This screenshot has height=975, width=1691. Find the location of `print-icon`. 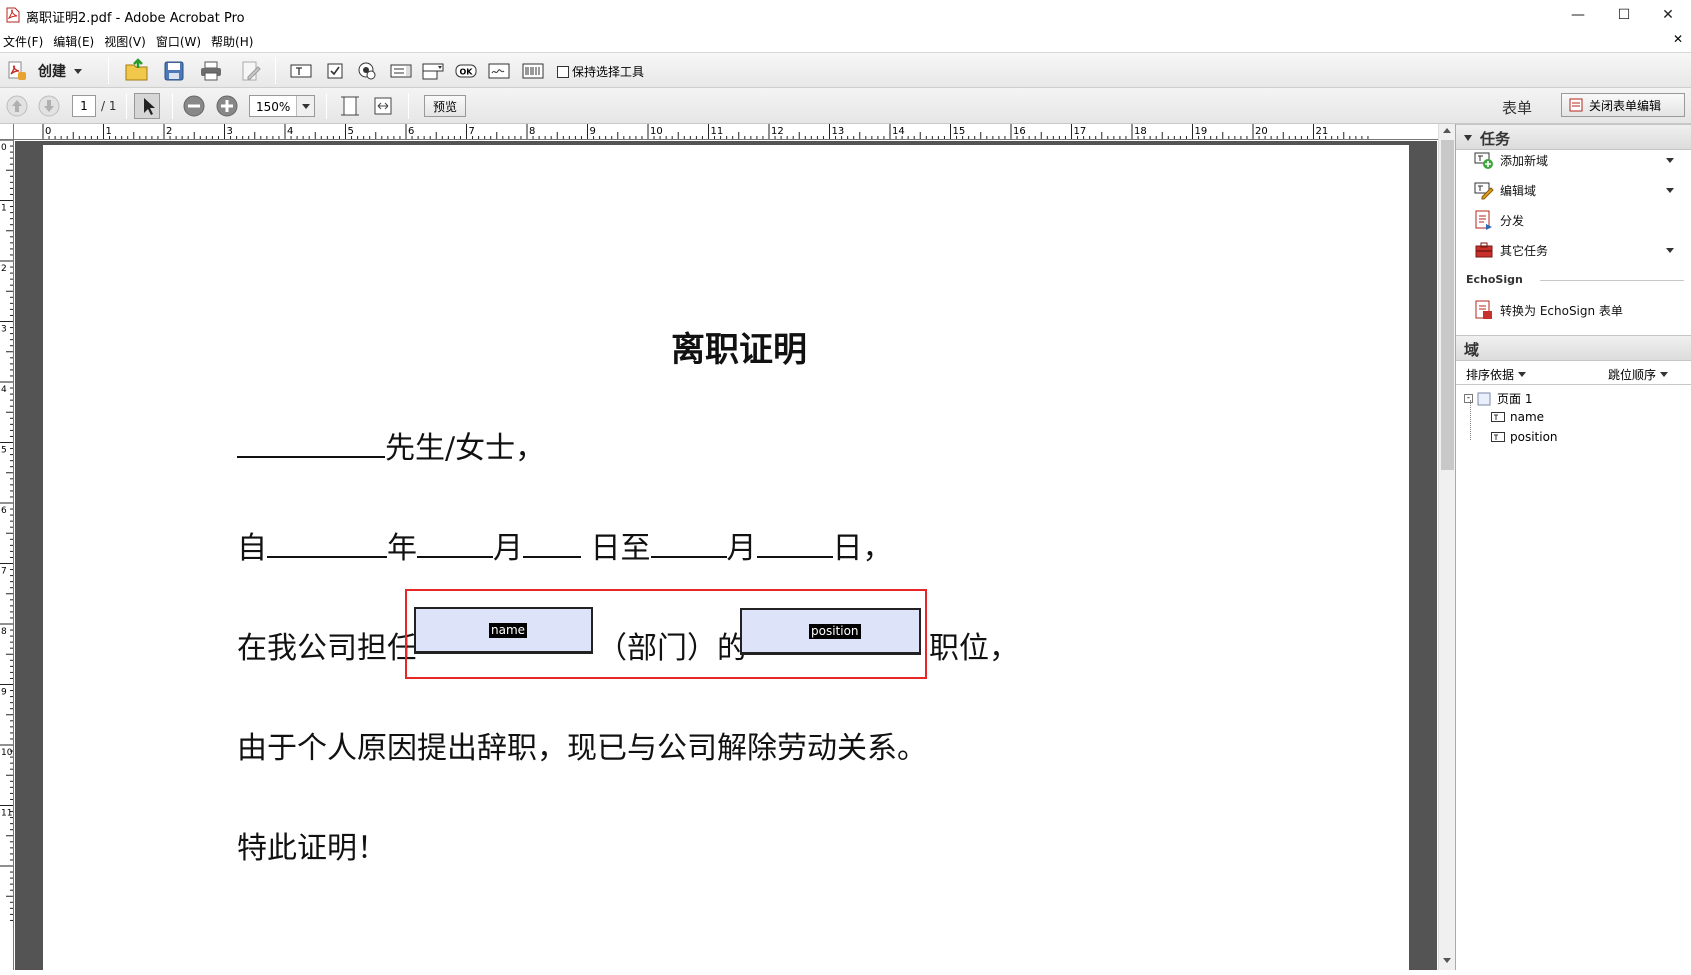

print-icon is located at coordinates (211, 71).